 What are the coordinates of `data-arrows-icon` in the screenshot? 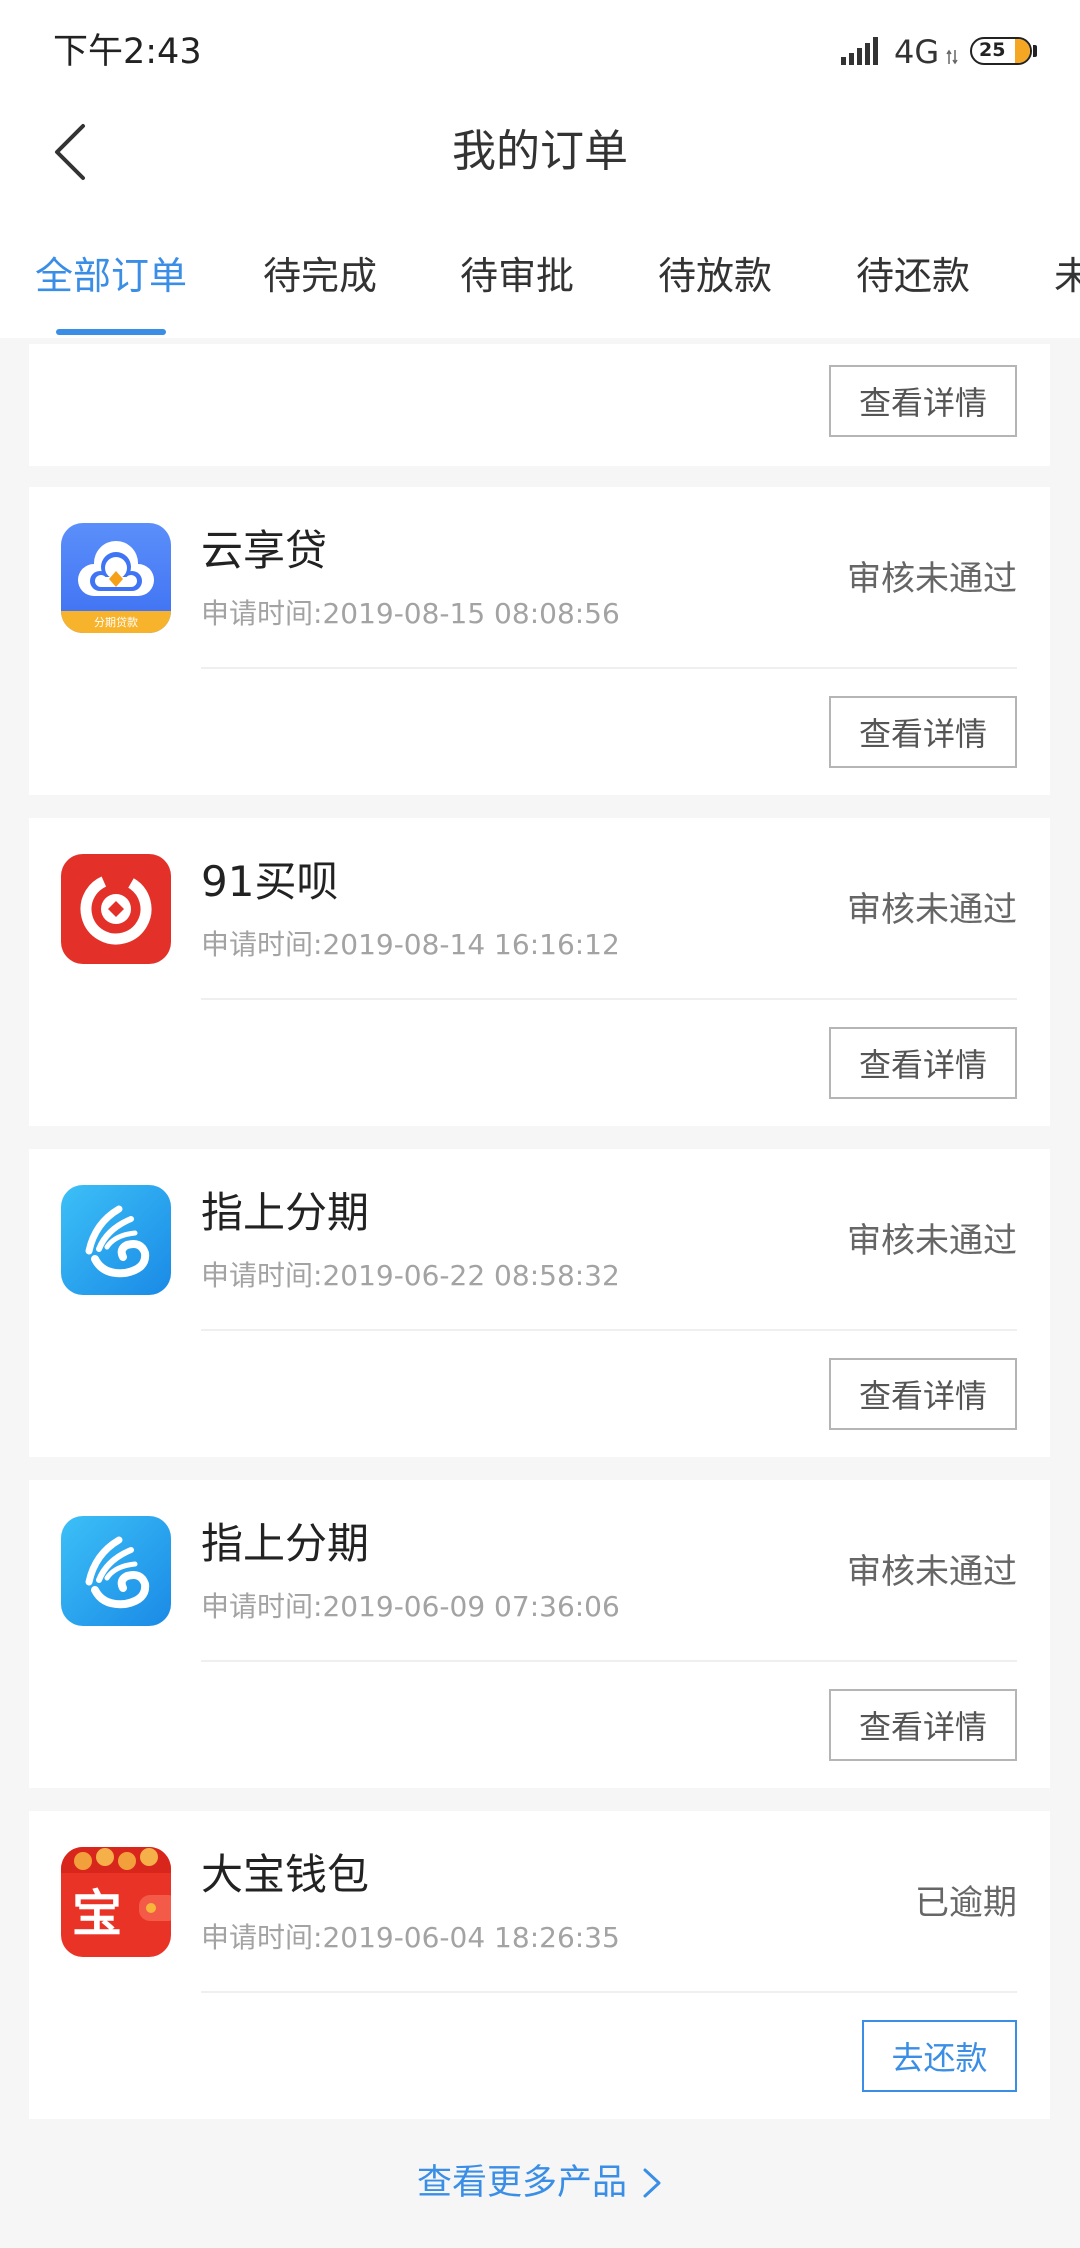 It's located at (952, 57).